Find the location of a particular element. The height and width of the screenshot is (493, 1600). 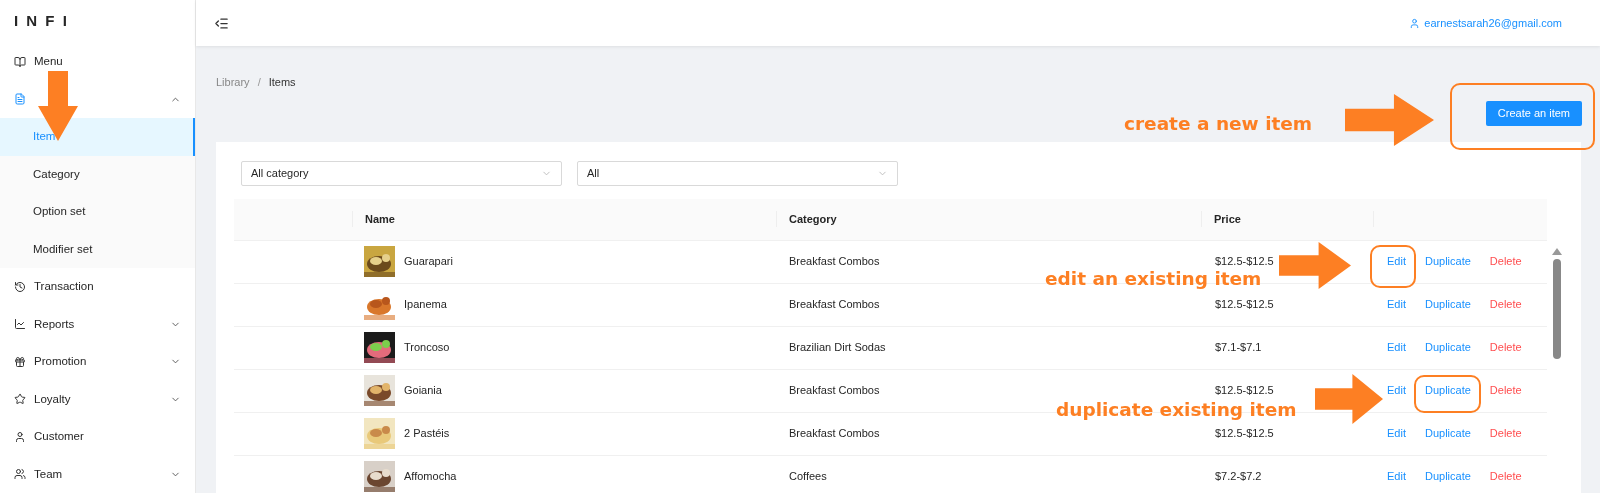

item-name: Troncoso is located at coordinates (427, 348).